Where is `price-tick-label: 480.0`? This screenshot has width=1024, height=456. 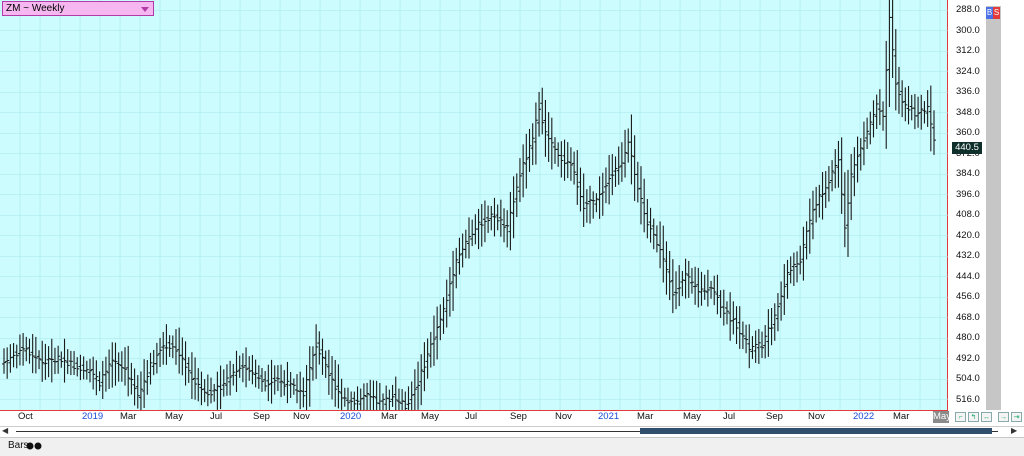
price-tick-label: 480.0 is located at coordinates (968, 338).